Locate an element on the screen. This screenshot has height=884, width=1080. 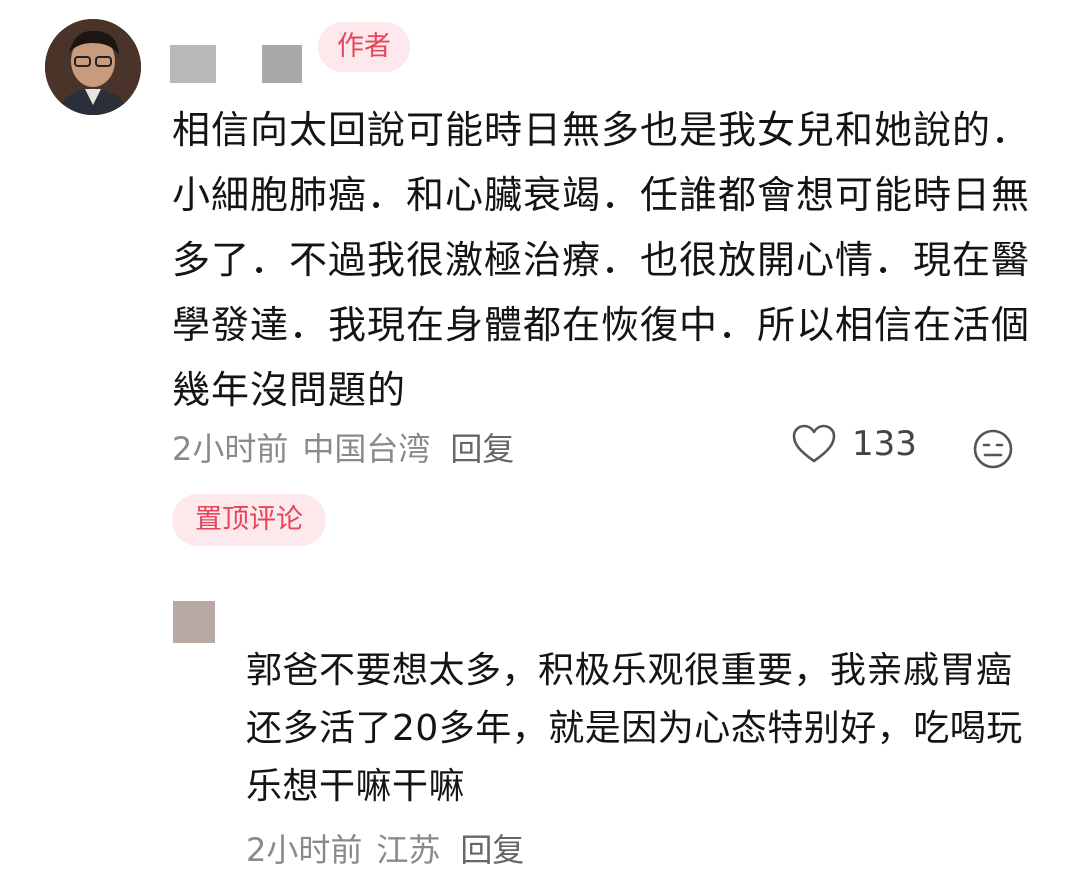
like-count: 133 is located at coordinates (884, 444).